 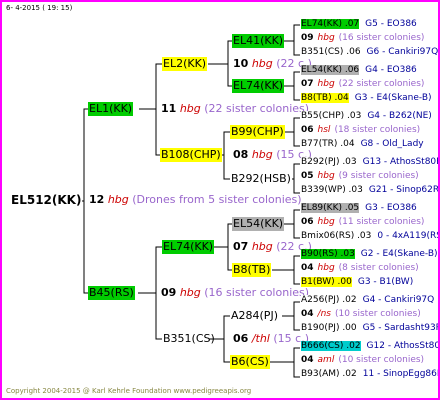 I want to click on g4-line-bot-1: G6 - Cankiri97Q, so click(x=402, y=52).